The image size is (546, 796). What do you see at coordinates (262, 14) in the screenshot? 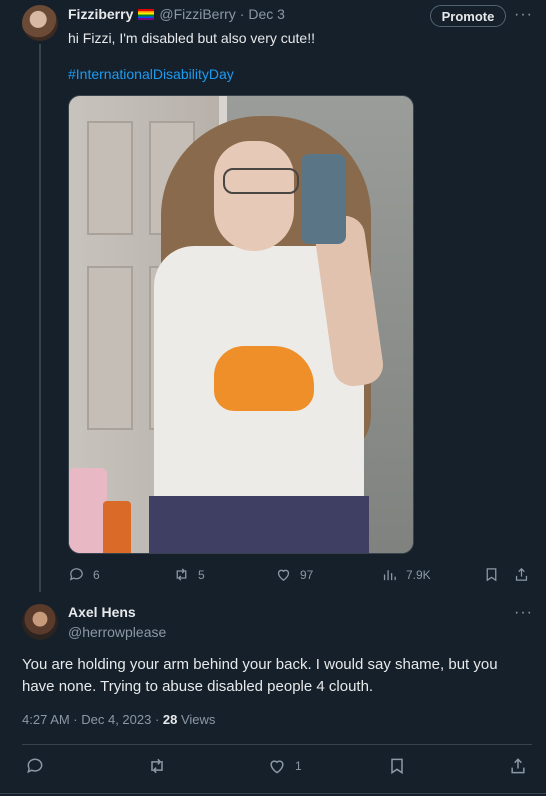
I see `tweet-date: · Dec 3` at bounding box center [262, 14].